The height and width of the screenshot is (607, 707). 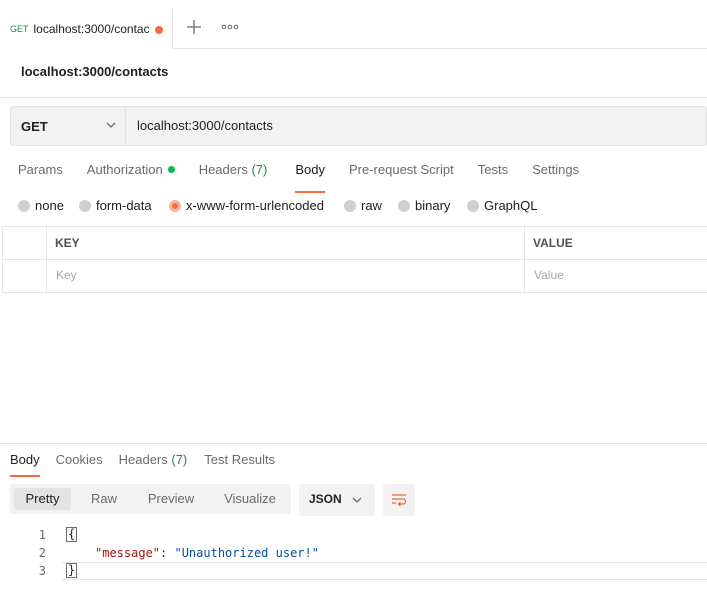 I want to click on tab-label: Authorization, so click(x=124, y=169).